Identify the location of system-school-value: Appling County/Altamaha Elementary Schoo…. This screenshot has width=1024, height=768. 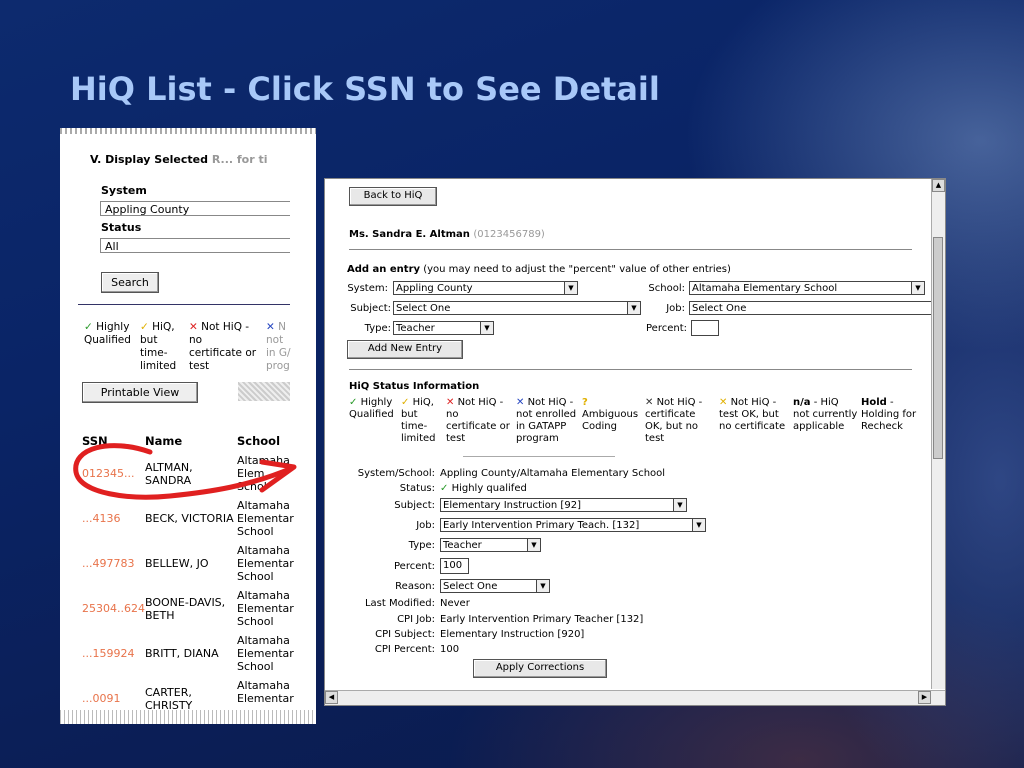
(553, 473).